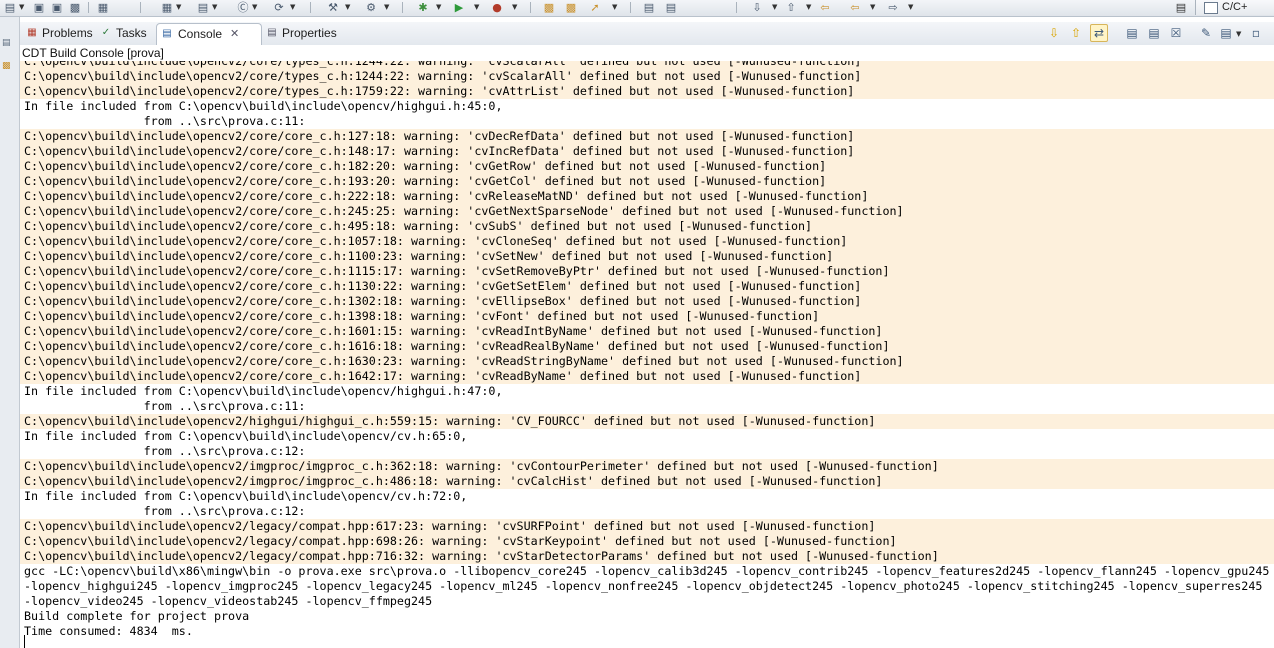 This screenshot has height=648, width=1274. What do you see at coordinates (292, 7) in the screenshot?
I see `refresh-dropdown-icon: ▼` at bounding box center [292, 7].